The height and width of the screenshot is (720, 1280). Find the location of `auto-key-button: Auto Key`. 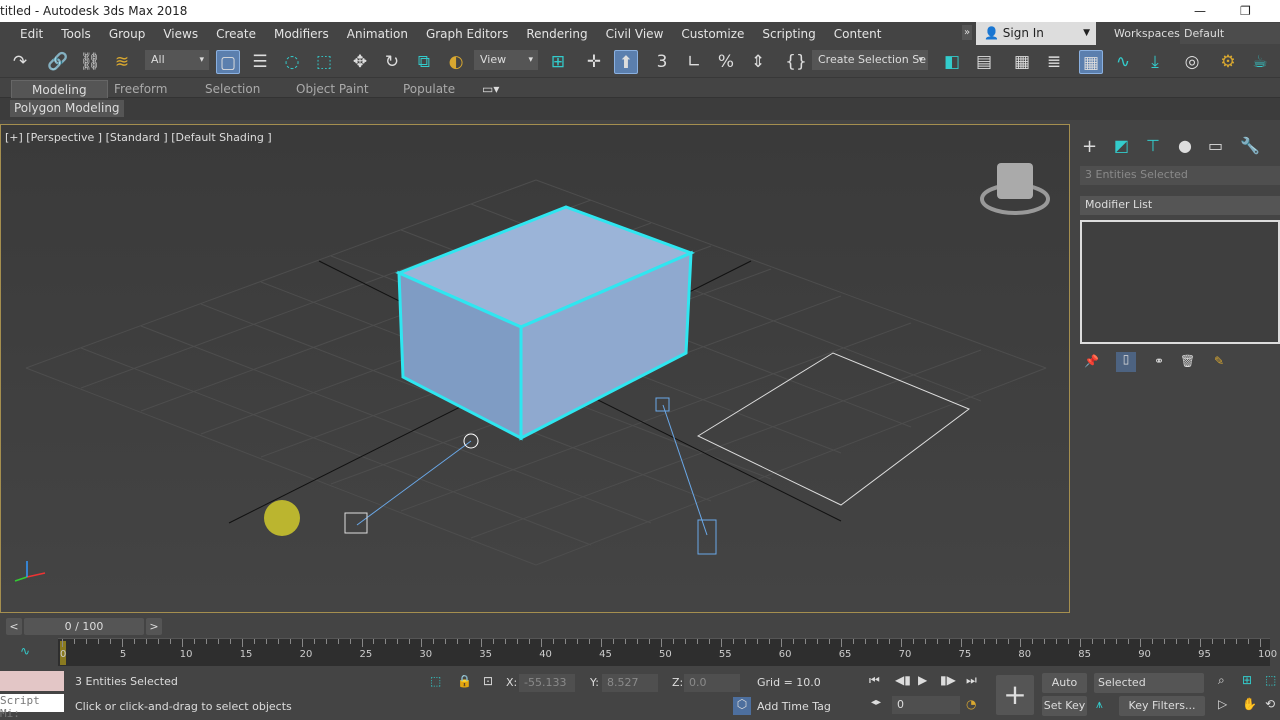

auto-key-button: Auto Key is located at coordinates (1064, 691).